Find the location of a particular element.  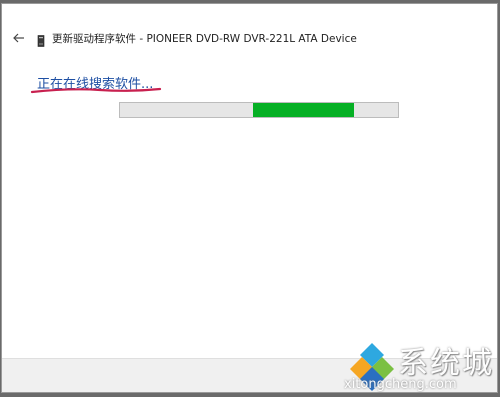

back-button is located at coordinates (19, 38).